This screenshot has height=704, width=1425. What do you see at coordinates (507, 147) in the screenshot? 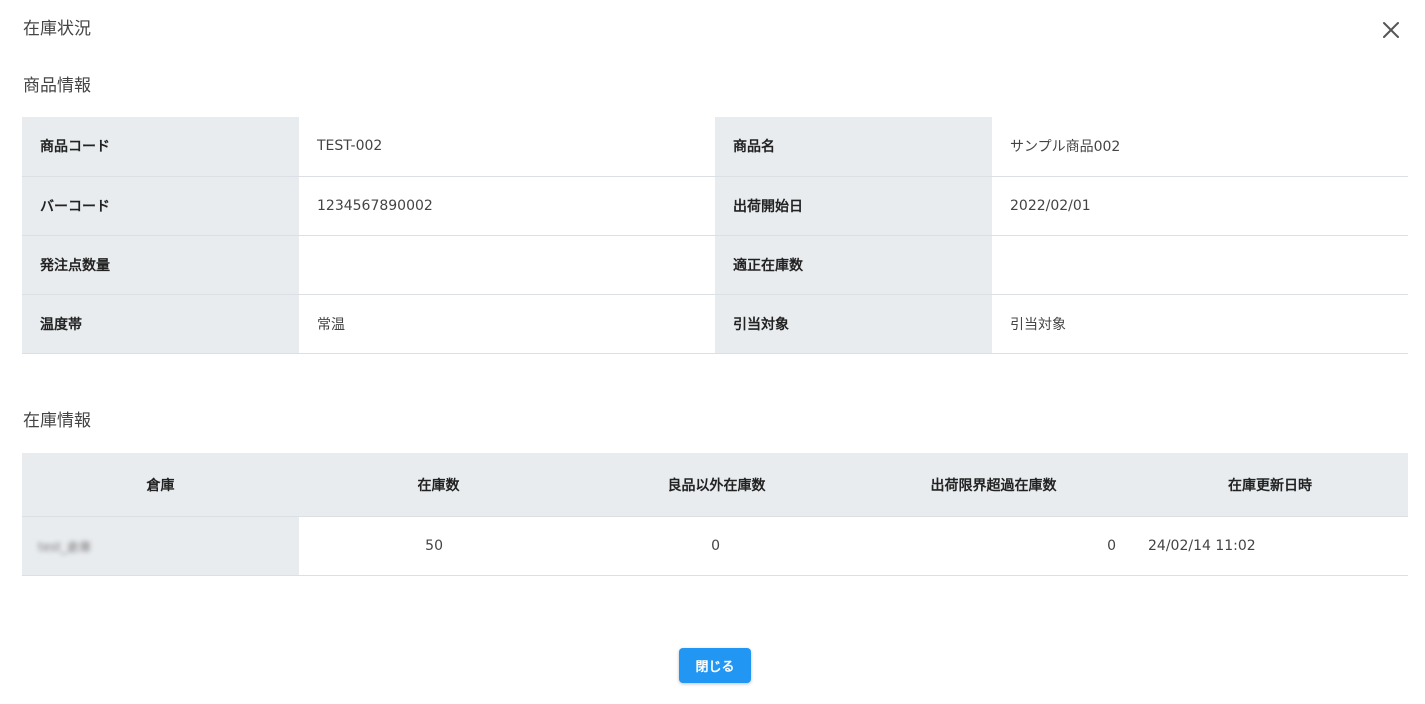
I see `product-code-value: TEST-002` at bounding box center [507, 147].